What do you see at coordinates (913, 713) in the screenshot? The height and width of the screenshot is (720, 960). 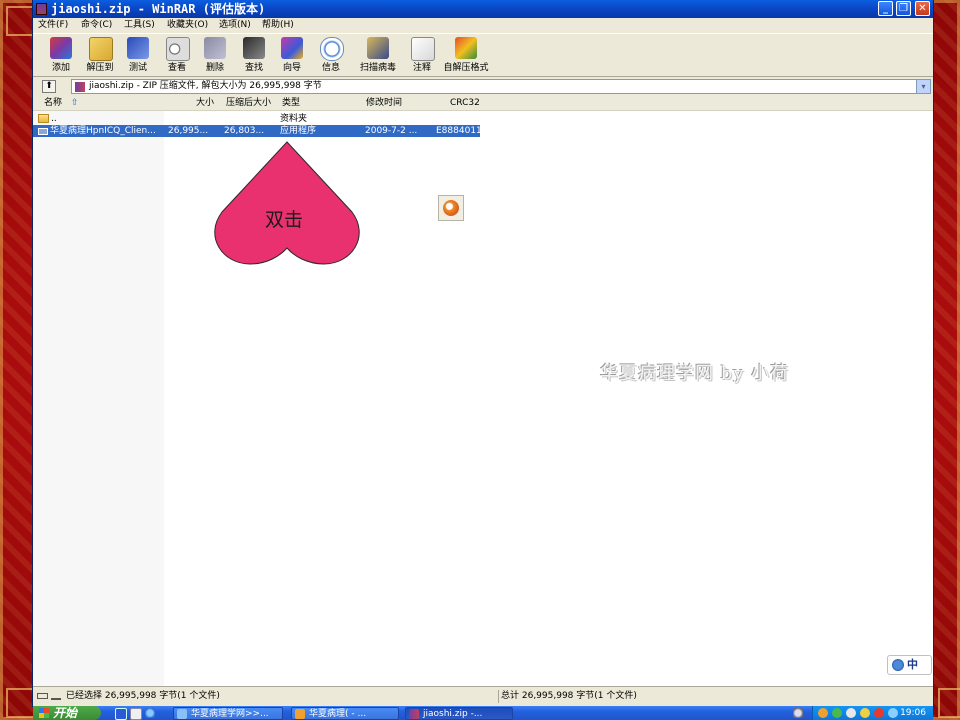 I see `taskbar-clock: 19:06` at bounding box center [913, 713].